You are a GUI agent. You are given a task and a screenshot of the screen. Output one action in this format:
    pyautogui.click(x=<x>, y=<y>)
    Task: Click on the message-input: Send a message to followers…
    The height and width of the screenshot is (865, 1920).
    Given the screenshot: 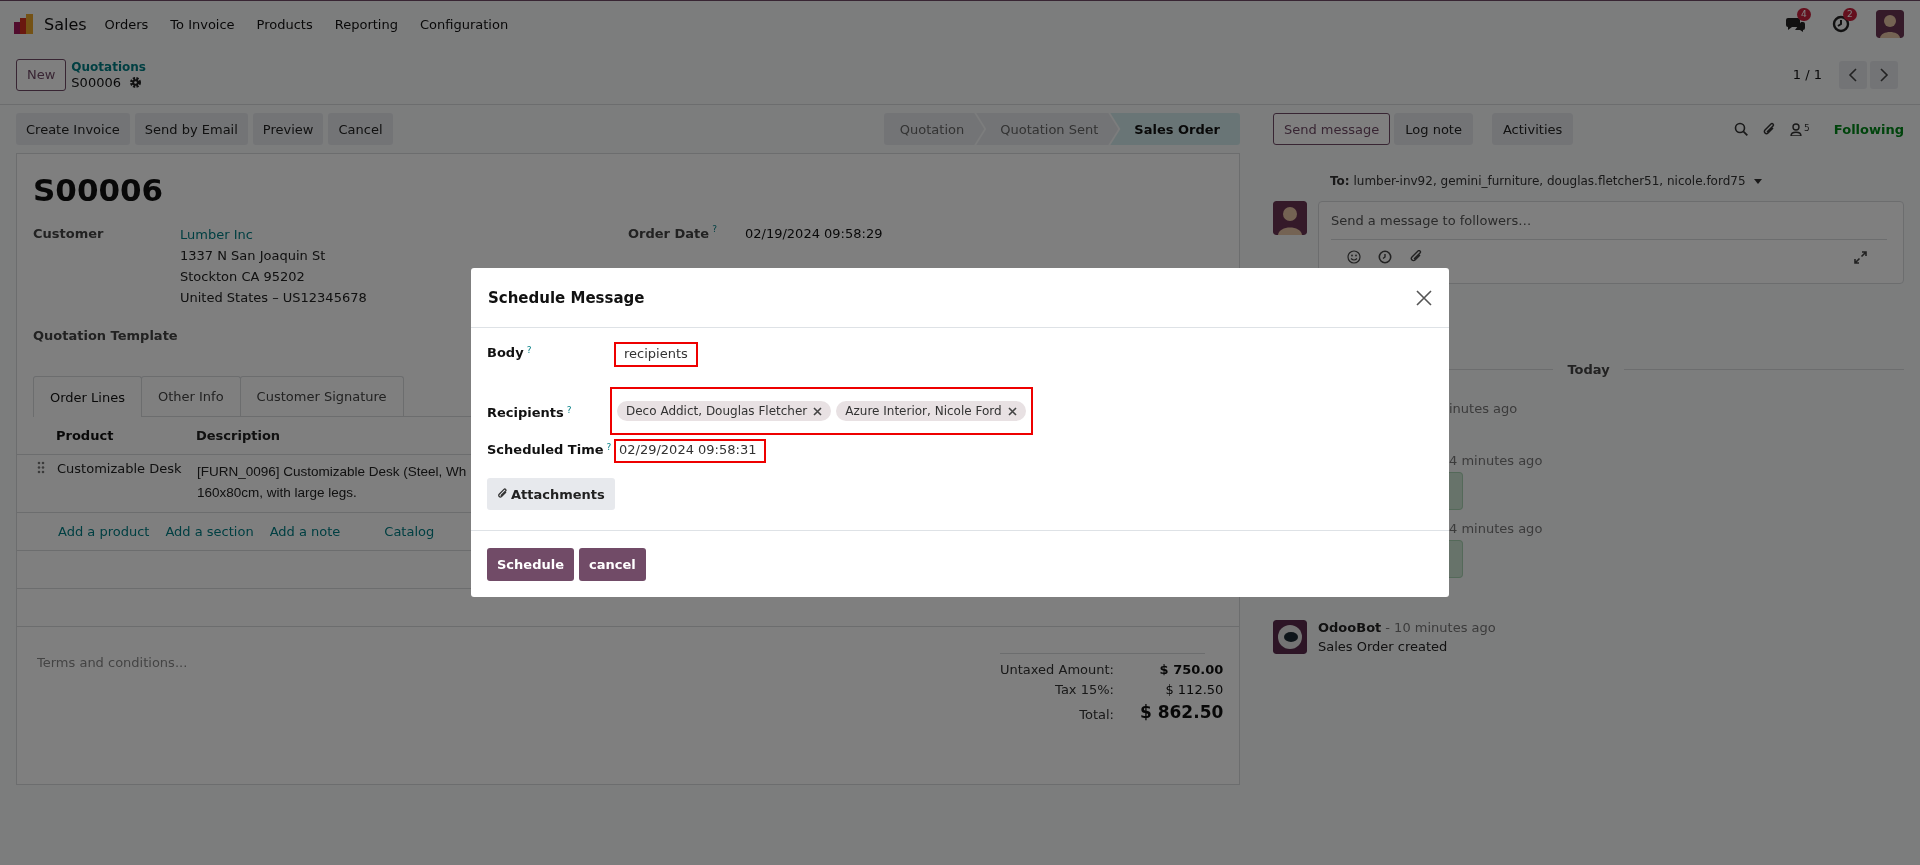 What is the action you would take?
    pyautogui.click(x=1609, y=220)
    